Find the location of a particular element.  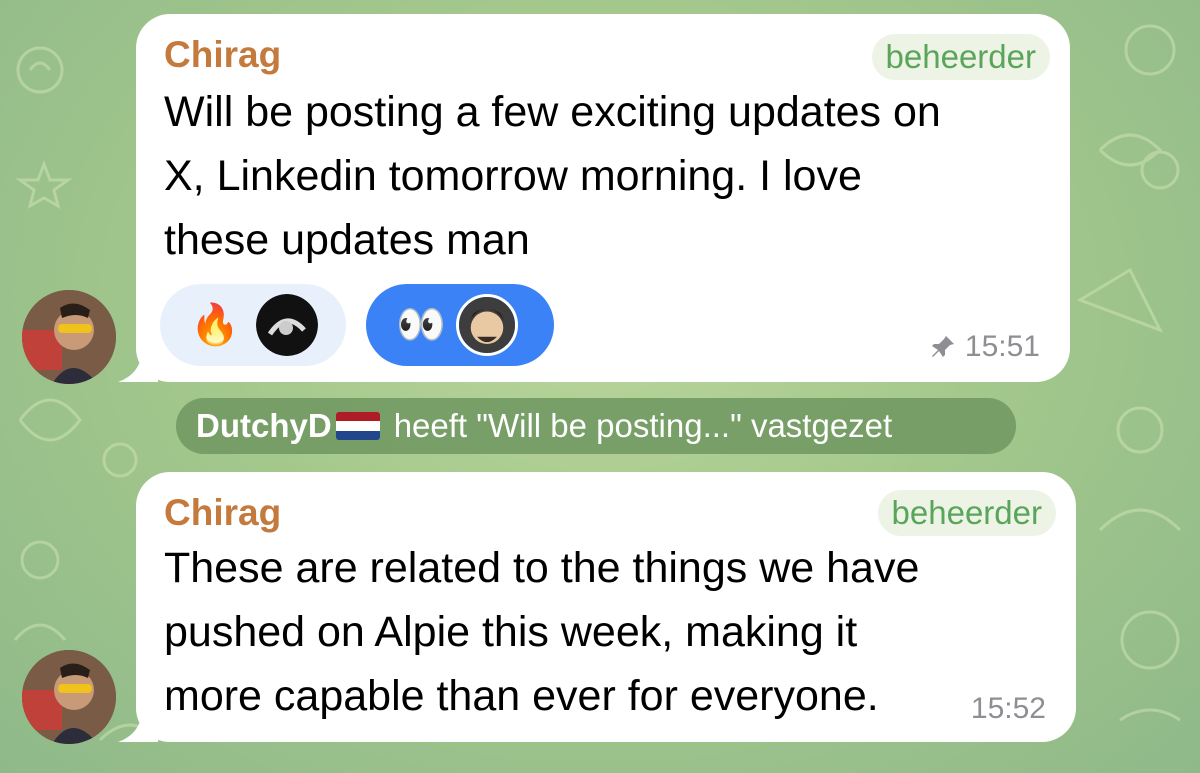

netherlands-flag-icon is located at coordinates (357, 426).